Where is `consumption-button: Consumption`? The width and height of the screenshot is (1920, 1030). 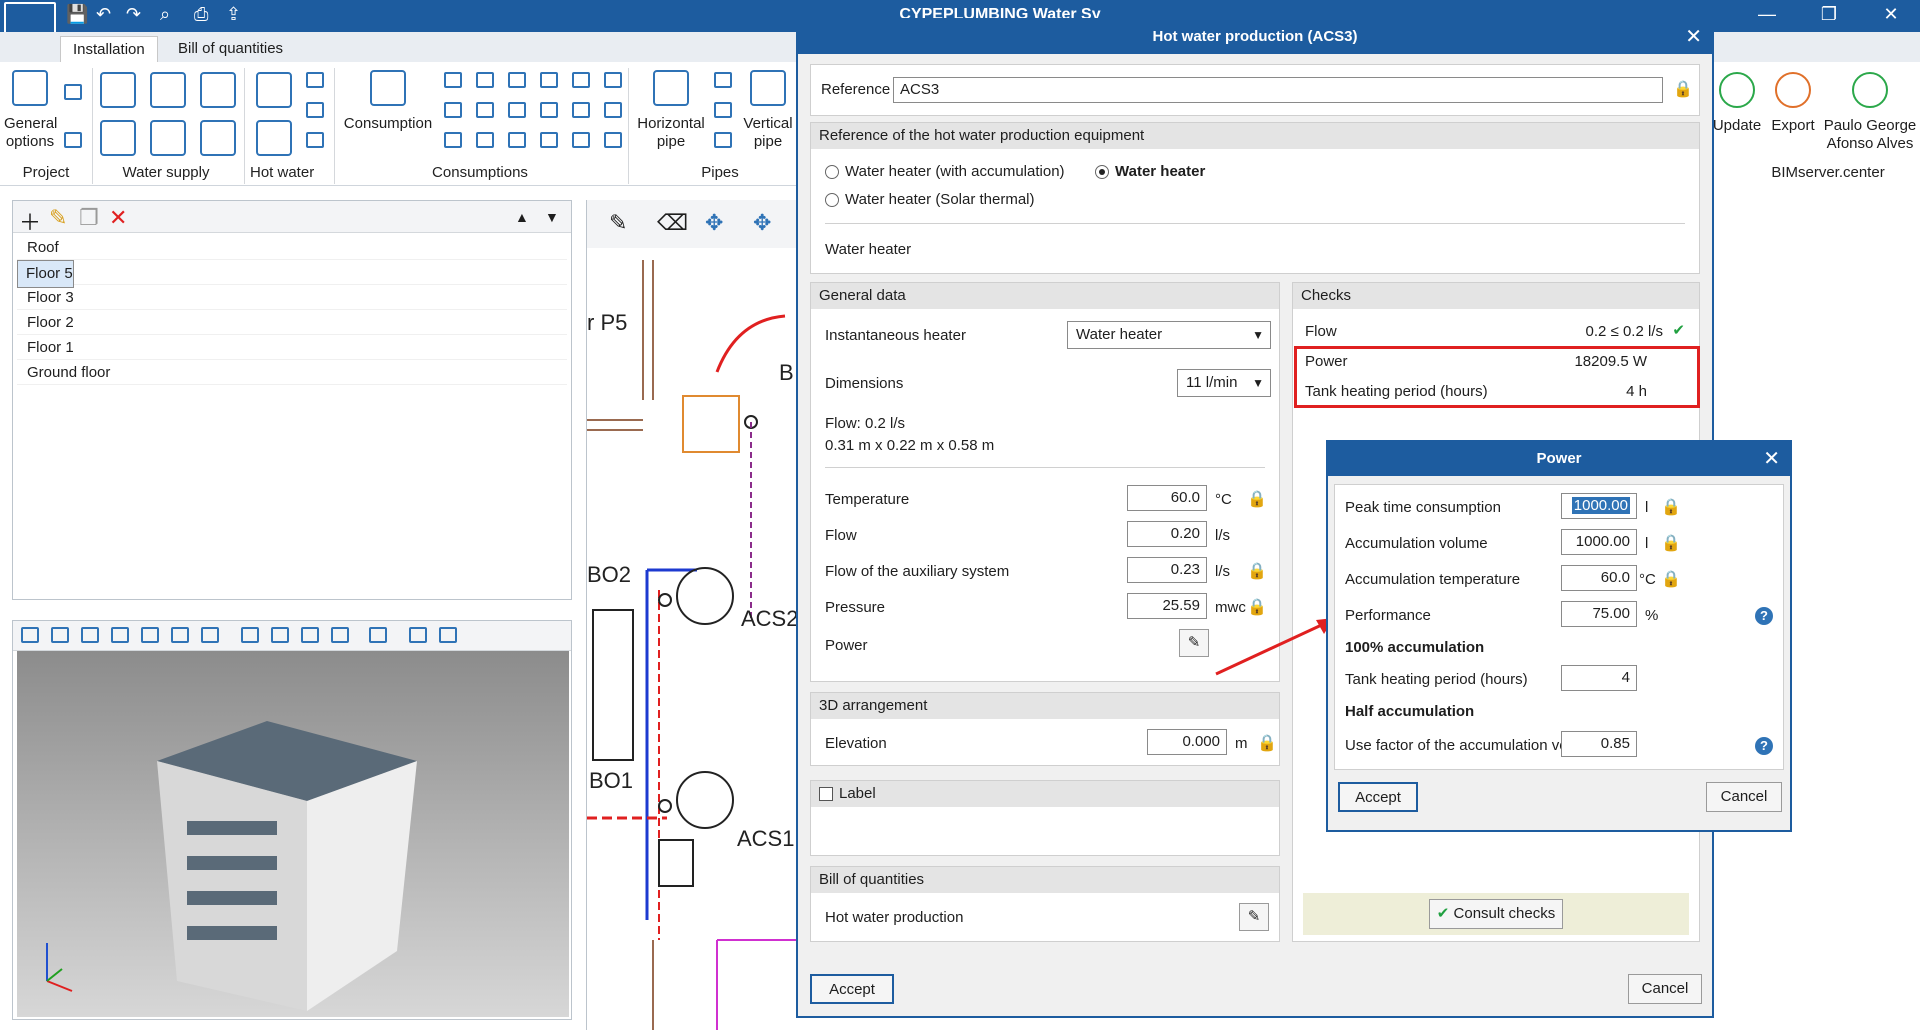
consumption-button: Consumption is located at coordinates (388, 101).